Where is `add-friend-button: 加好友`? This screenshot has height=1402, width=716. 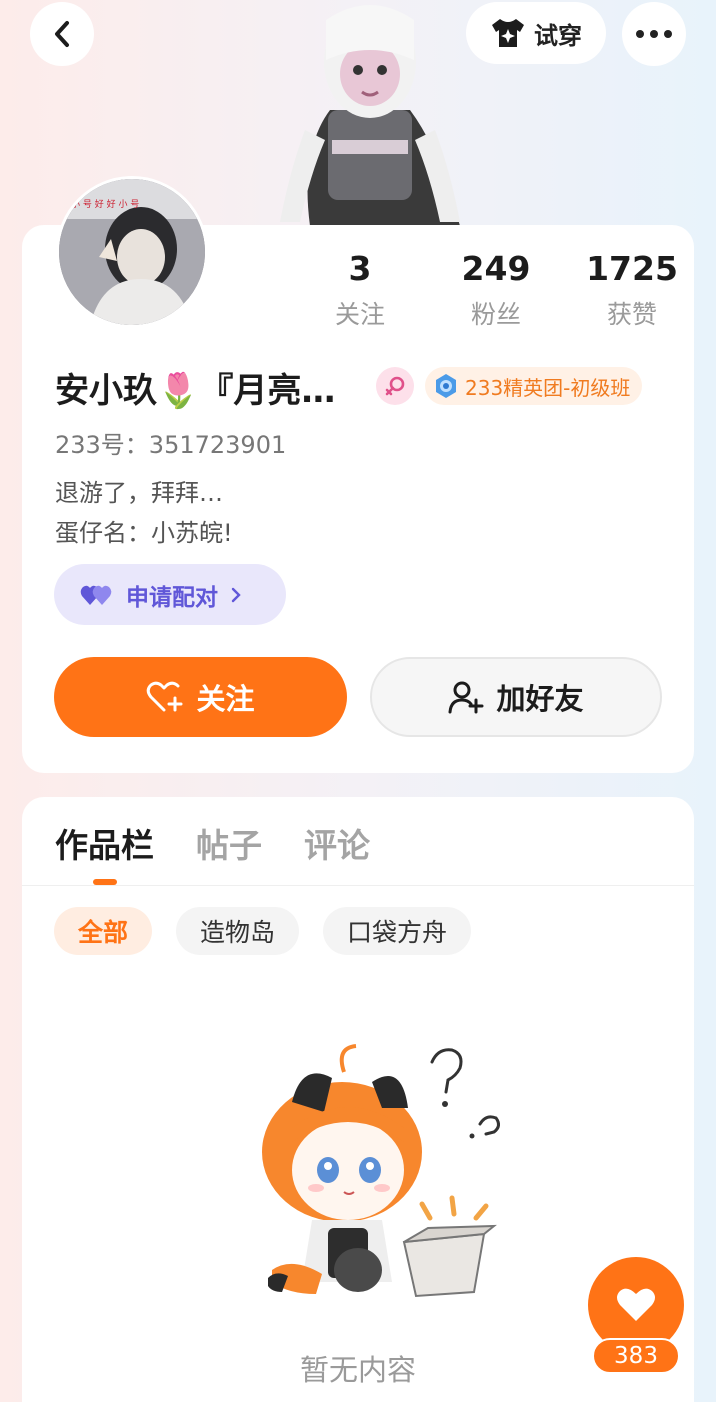
add-friend-button: 加好友 is located at coordinates (516, 697).